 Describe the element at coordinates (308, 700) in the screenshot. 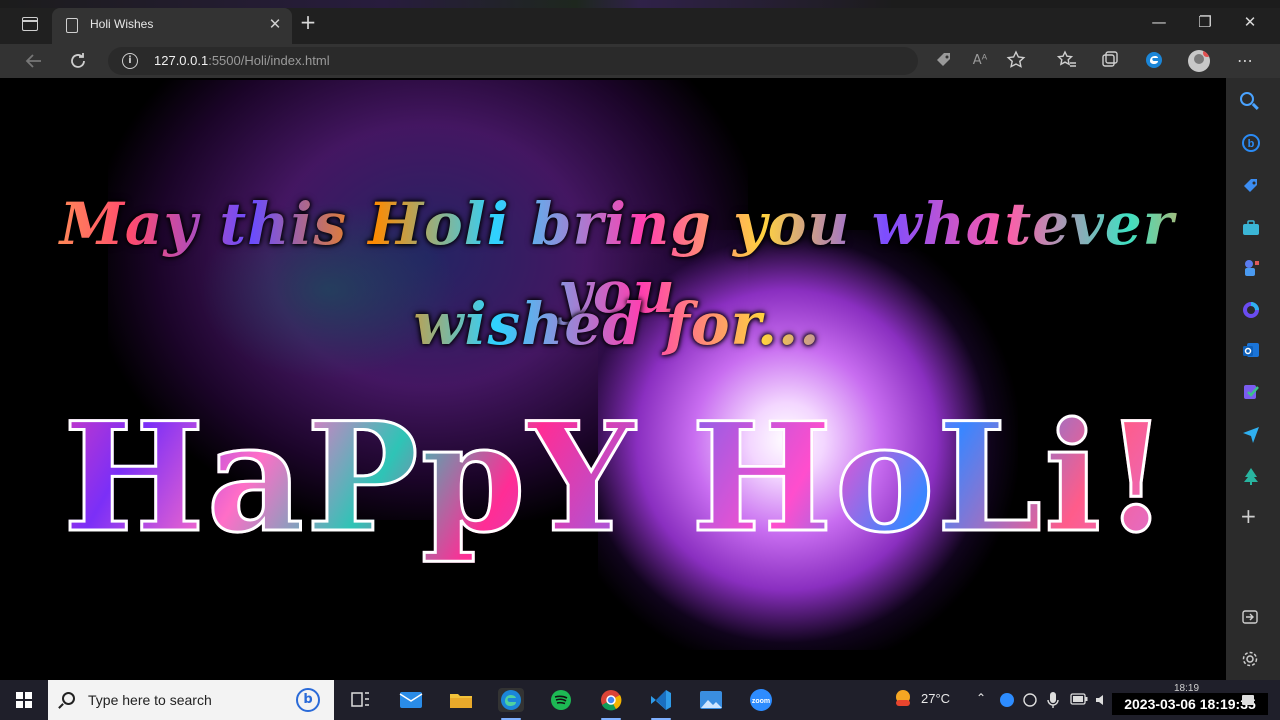

I see `bing-icon: b` at that location.